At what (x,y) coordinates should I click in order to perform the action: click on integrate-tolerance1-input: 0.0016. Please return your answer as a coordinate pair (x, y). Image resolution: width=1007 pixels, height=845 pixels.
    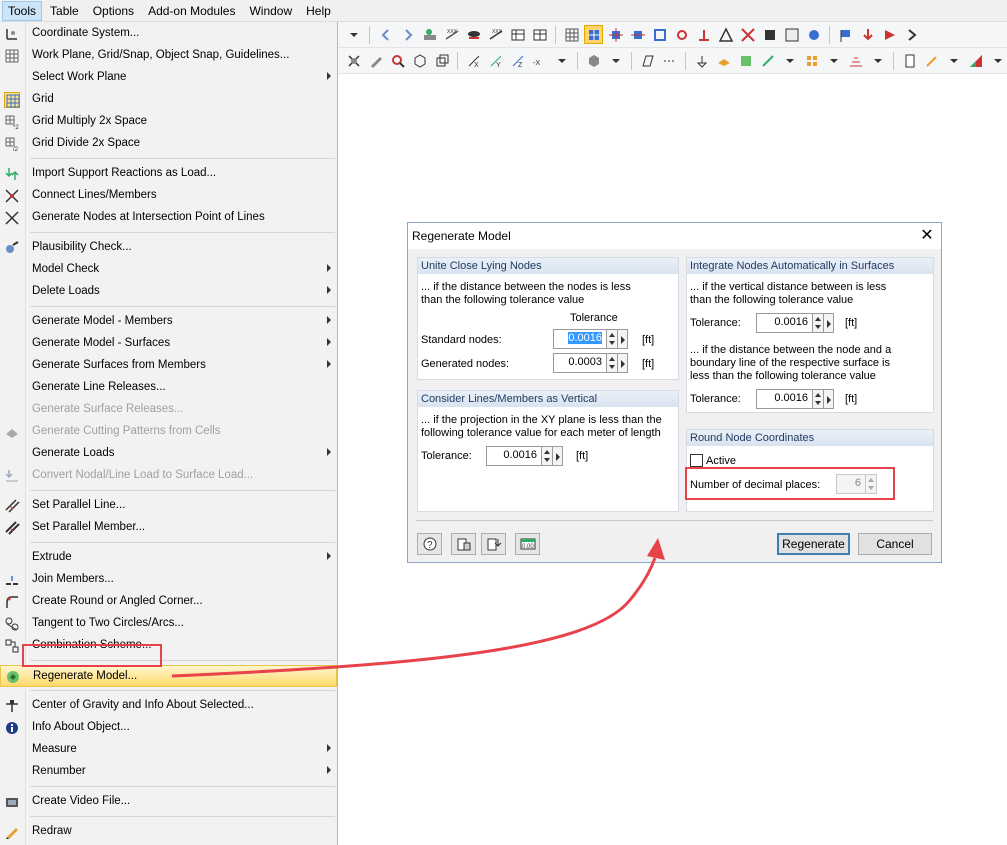
    Looking at the image, I should click on (784, 323).